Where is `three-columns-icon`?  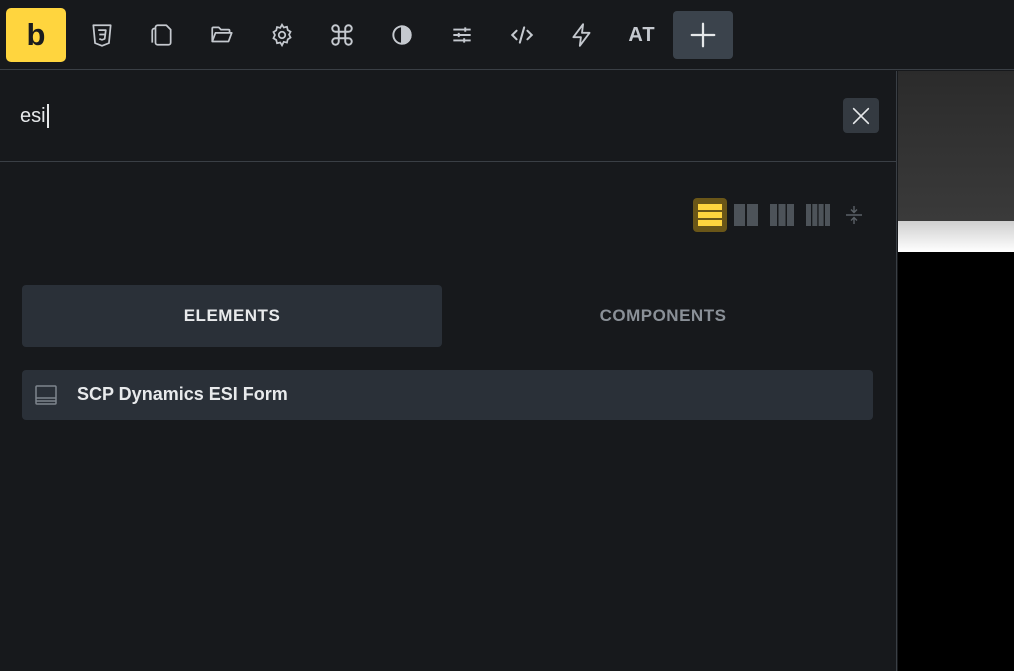
three-columns-icon is located at coordinates (782, 215).